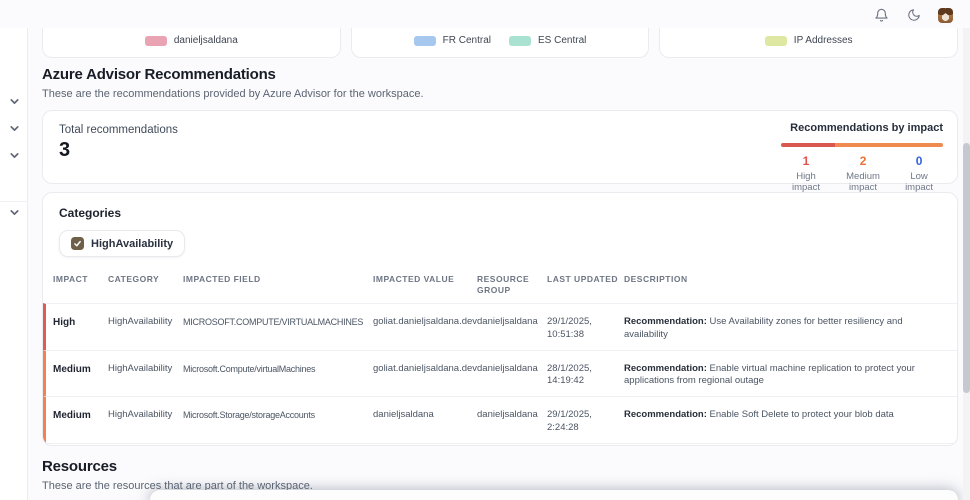  I want to click on legend-item: IP Addresses, so click(808, 40).